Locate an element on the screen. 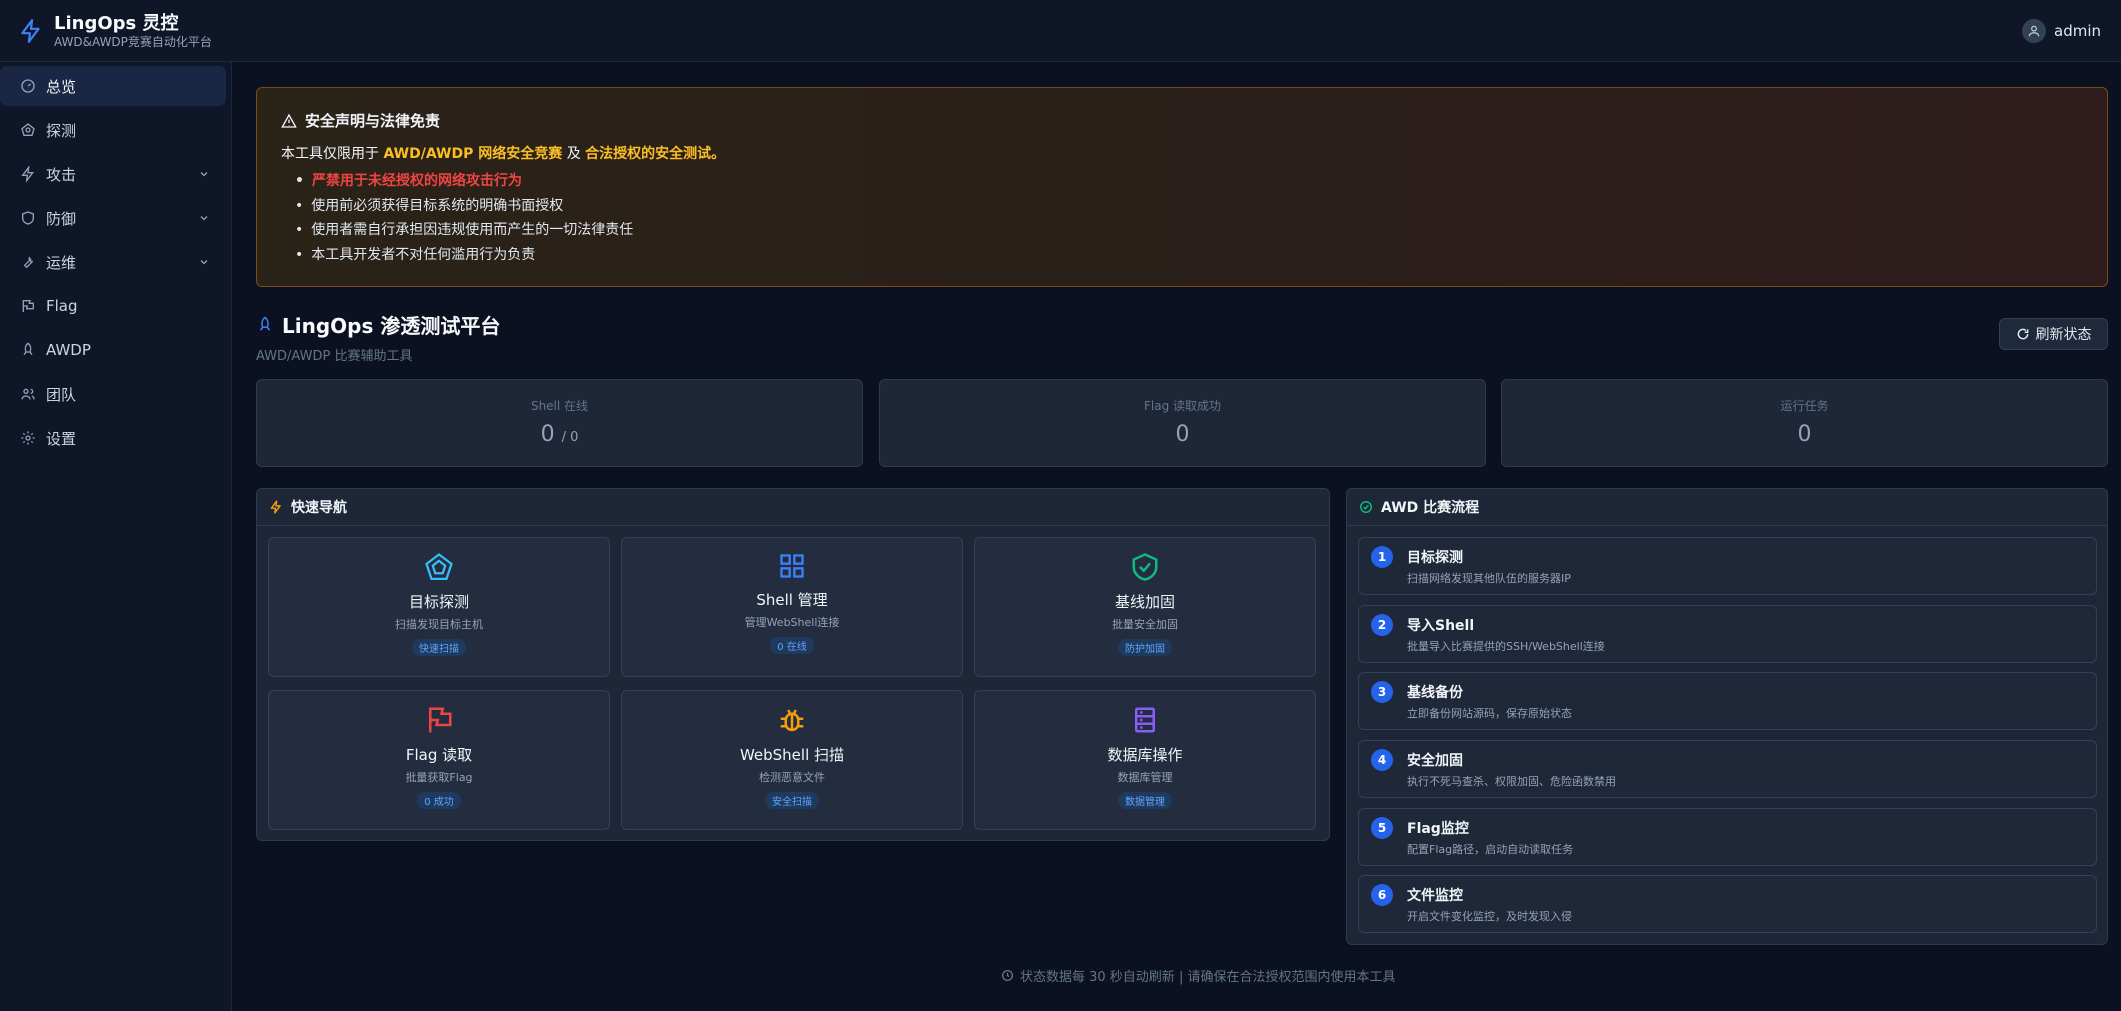 The width and height of the screenshot is (2121, 1011). step-number: 3 is located at coordinates (1382, 692).